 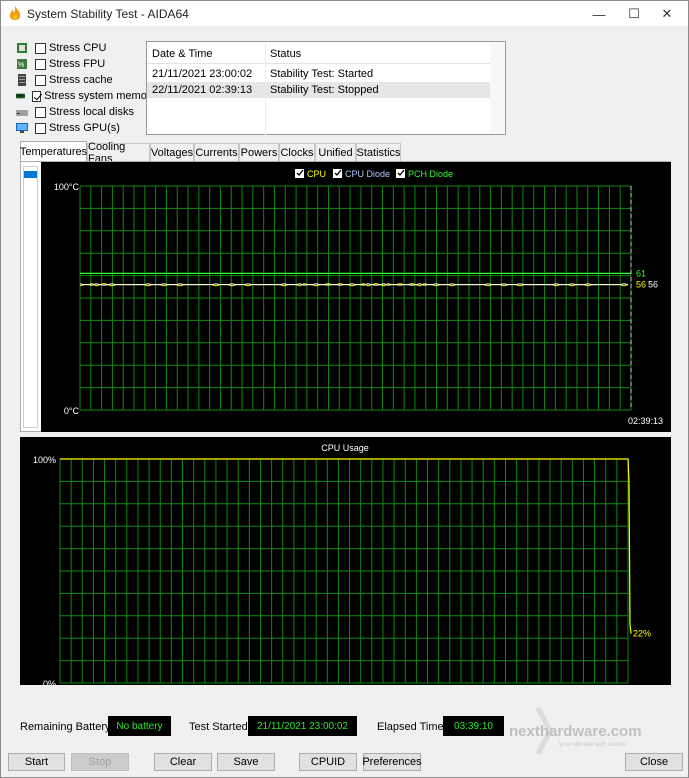 I want to click on maximize-icon: ☐, so click(x=634, y=13).